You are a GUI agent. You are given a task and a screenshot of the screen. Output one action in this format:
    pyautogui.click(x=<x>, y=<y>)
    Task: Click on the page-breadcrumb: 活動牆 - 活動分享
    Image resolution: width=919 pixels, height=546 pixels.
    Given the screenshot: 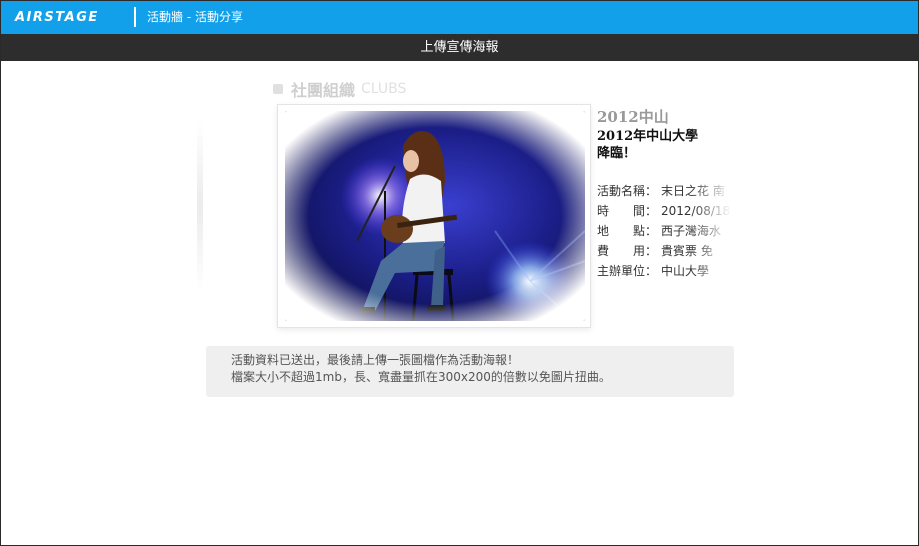 What is the action you would take?
    pyautogui.click(x=195, y=17)
    